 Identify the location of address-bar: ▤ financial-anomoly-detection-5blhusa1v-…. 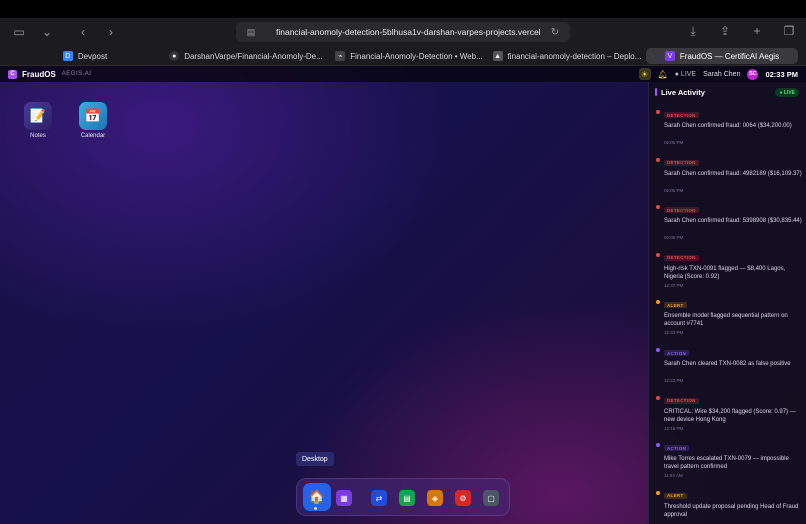
(403, 32).